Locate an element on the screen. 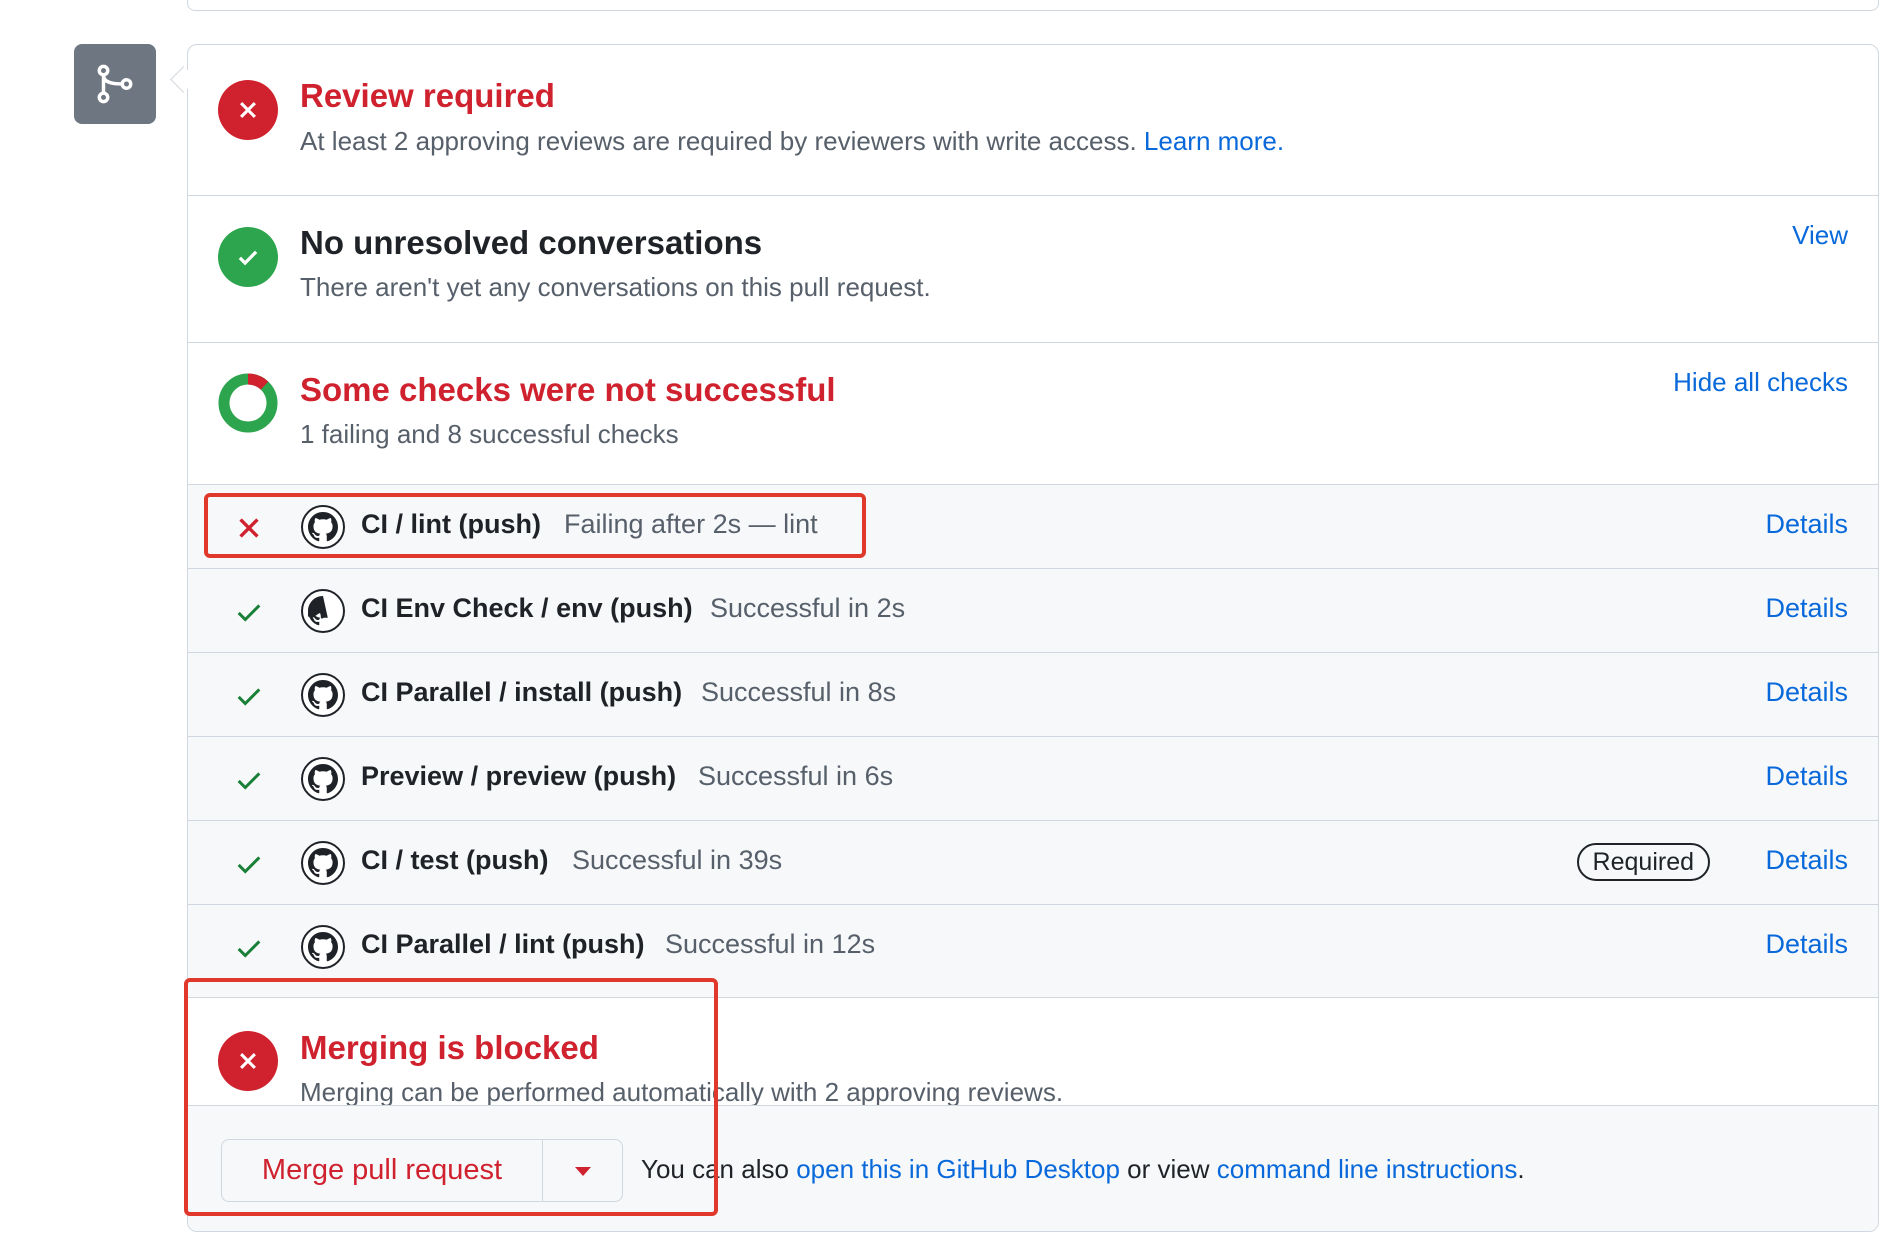 This screenshot has height=1246, width=1894. required-badge: Required is located at coordinates (1643, 862).